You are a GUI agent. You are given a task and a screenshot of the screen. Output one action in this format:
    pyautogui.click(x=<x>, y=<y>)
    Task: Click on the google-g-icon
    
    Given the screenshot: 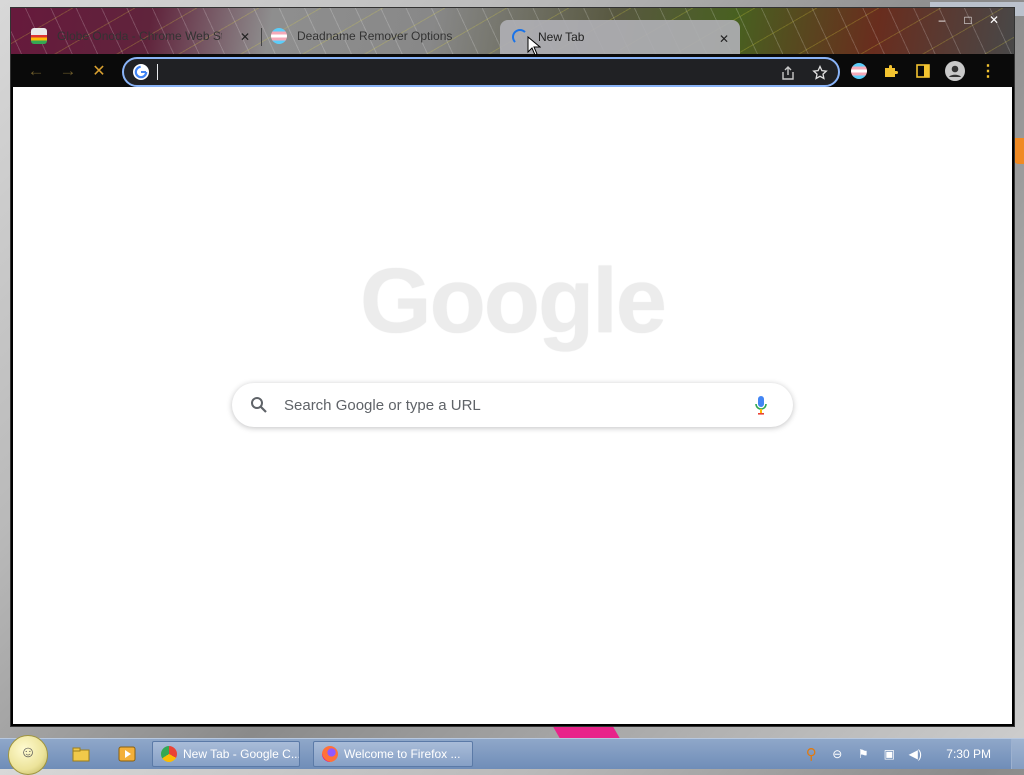 What is the action you would take?
    pyautogui.click(x=141, y=72)
    